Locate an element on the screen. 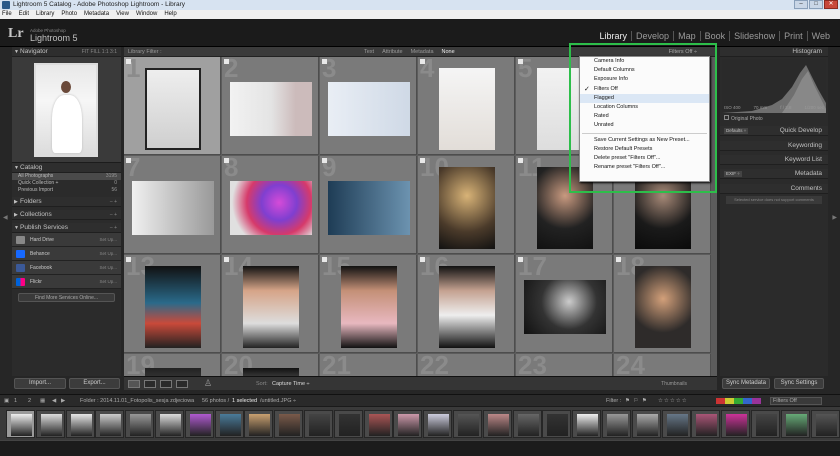  module-map: Map is located at coordinates (687, 36).